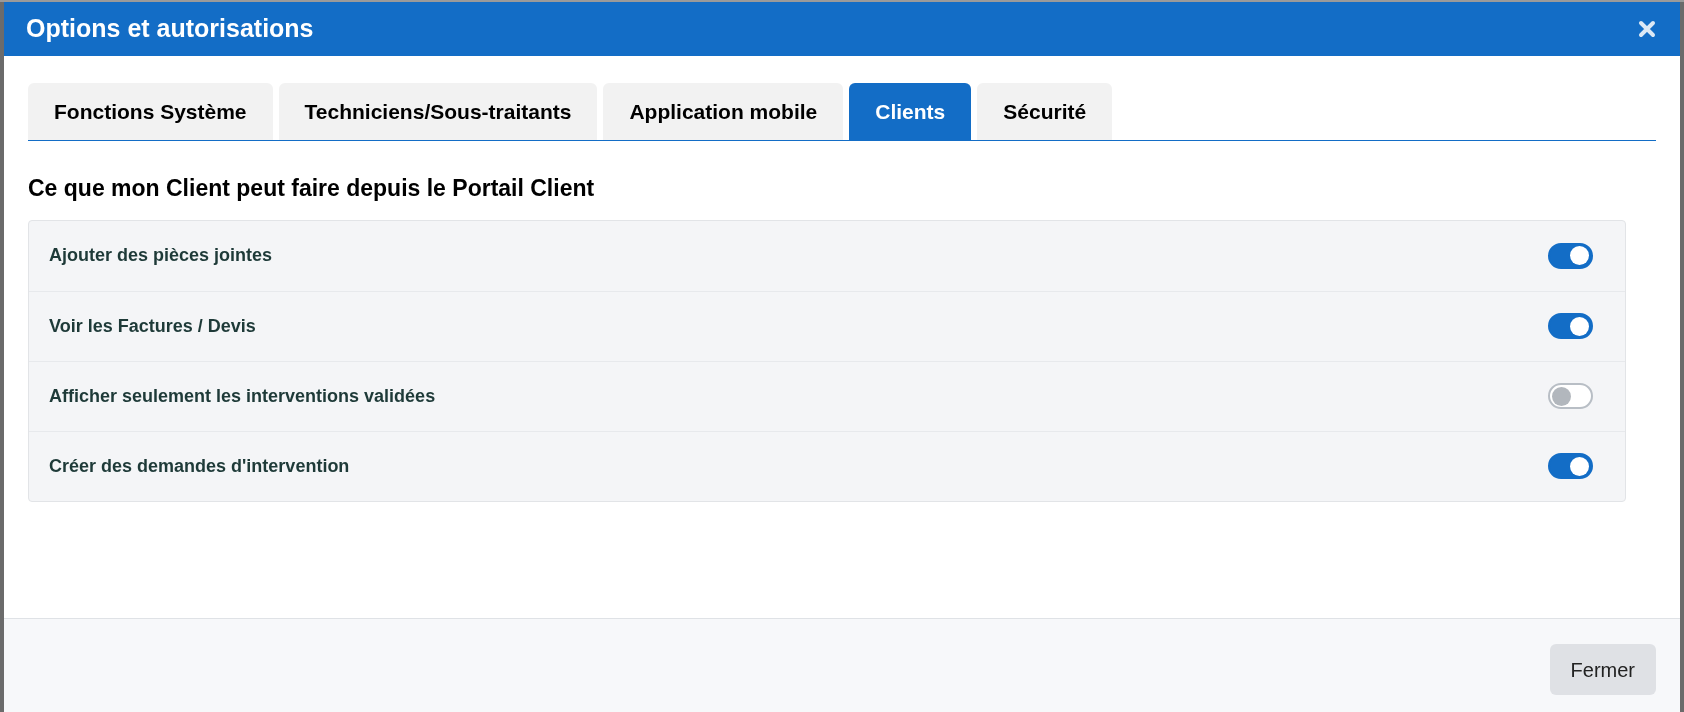  I want to click on setting-label: Créer des demandes d'intervention, so click(199, 466).